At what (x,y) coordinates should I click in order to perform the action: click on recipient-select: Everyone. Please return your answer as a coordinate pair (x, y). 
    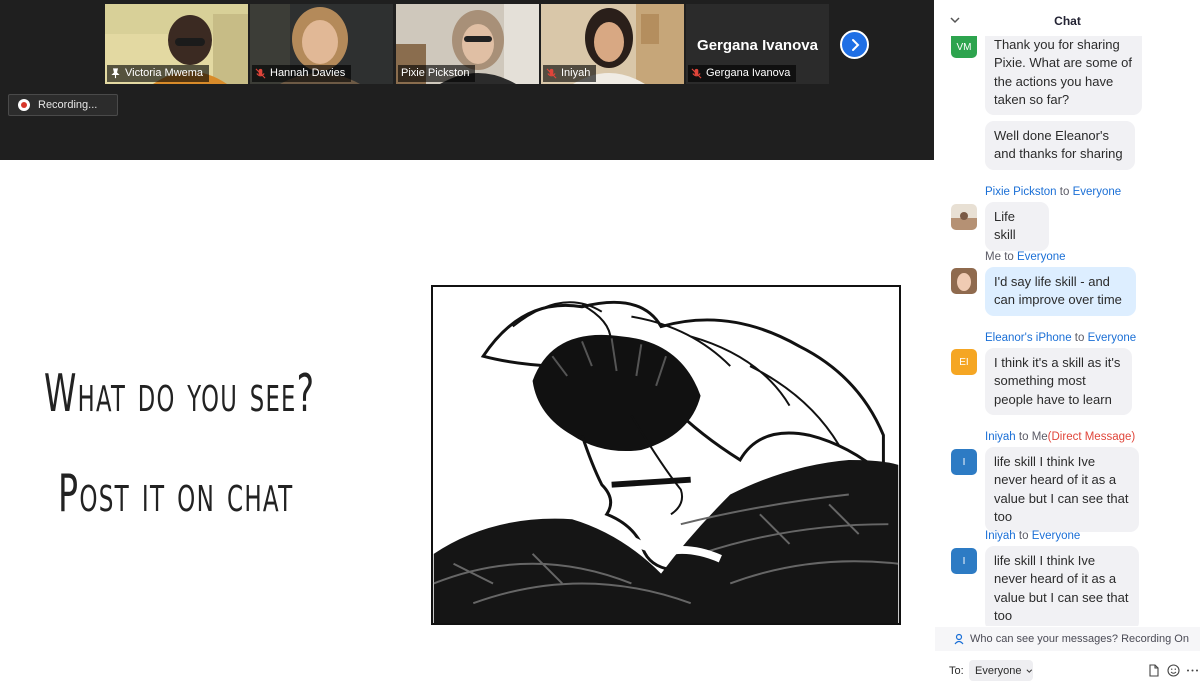
    Looking at the image, I should click on (1001, 670).